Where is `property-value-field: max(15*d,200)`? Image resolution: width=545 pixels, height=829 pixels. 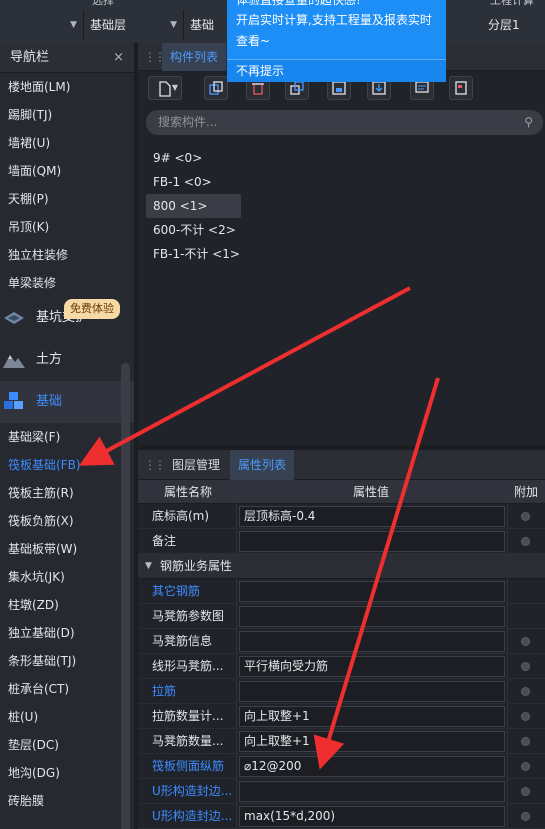 property-value-field: max(15*d,200) is located at coordinates (372, 816).